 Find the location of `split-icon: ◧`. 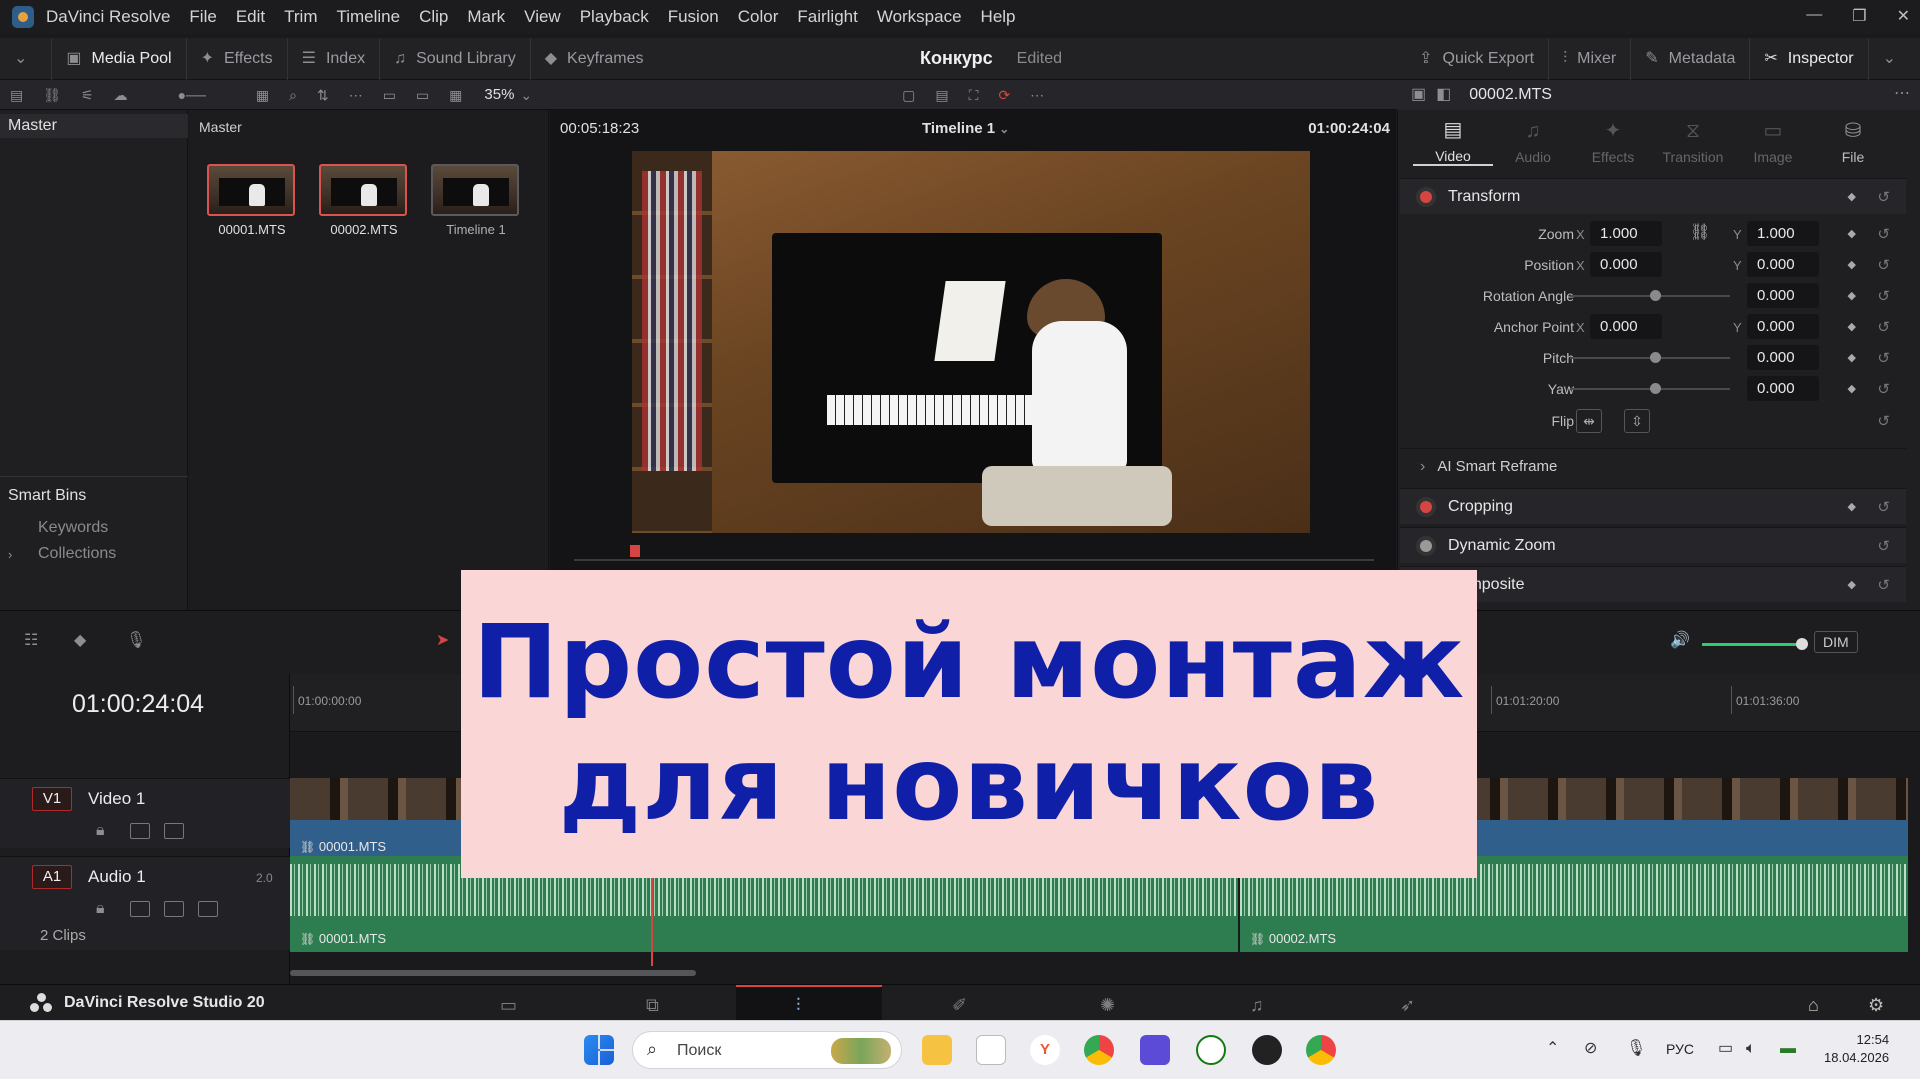

split-icon: ◧ is located at coordinates (1443, 95).